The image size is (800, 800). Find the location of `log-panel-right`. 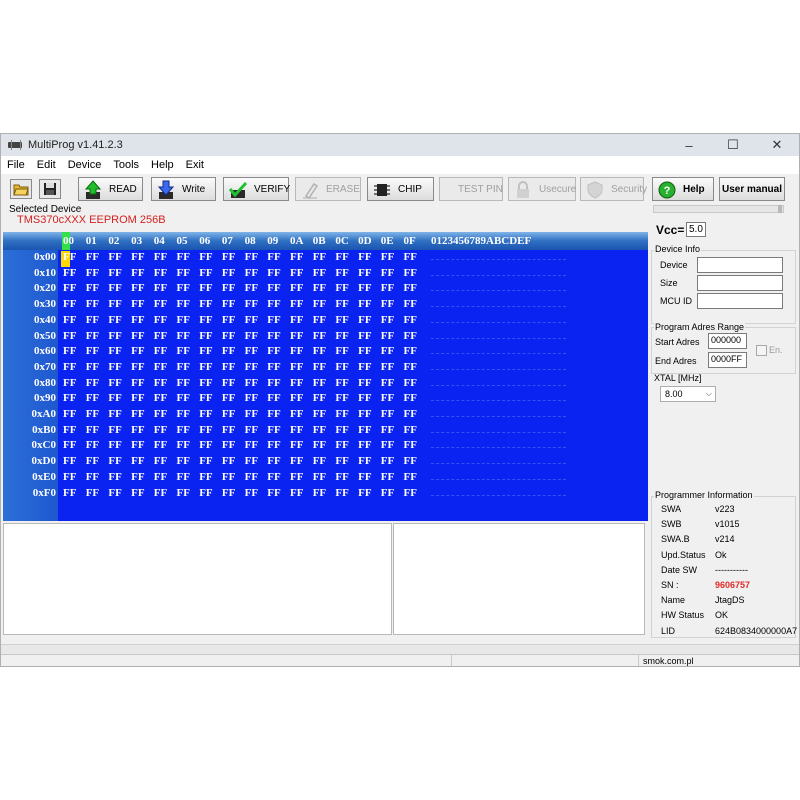

log-panel-right is located at coordinates (519, 579).